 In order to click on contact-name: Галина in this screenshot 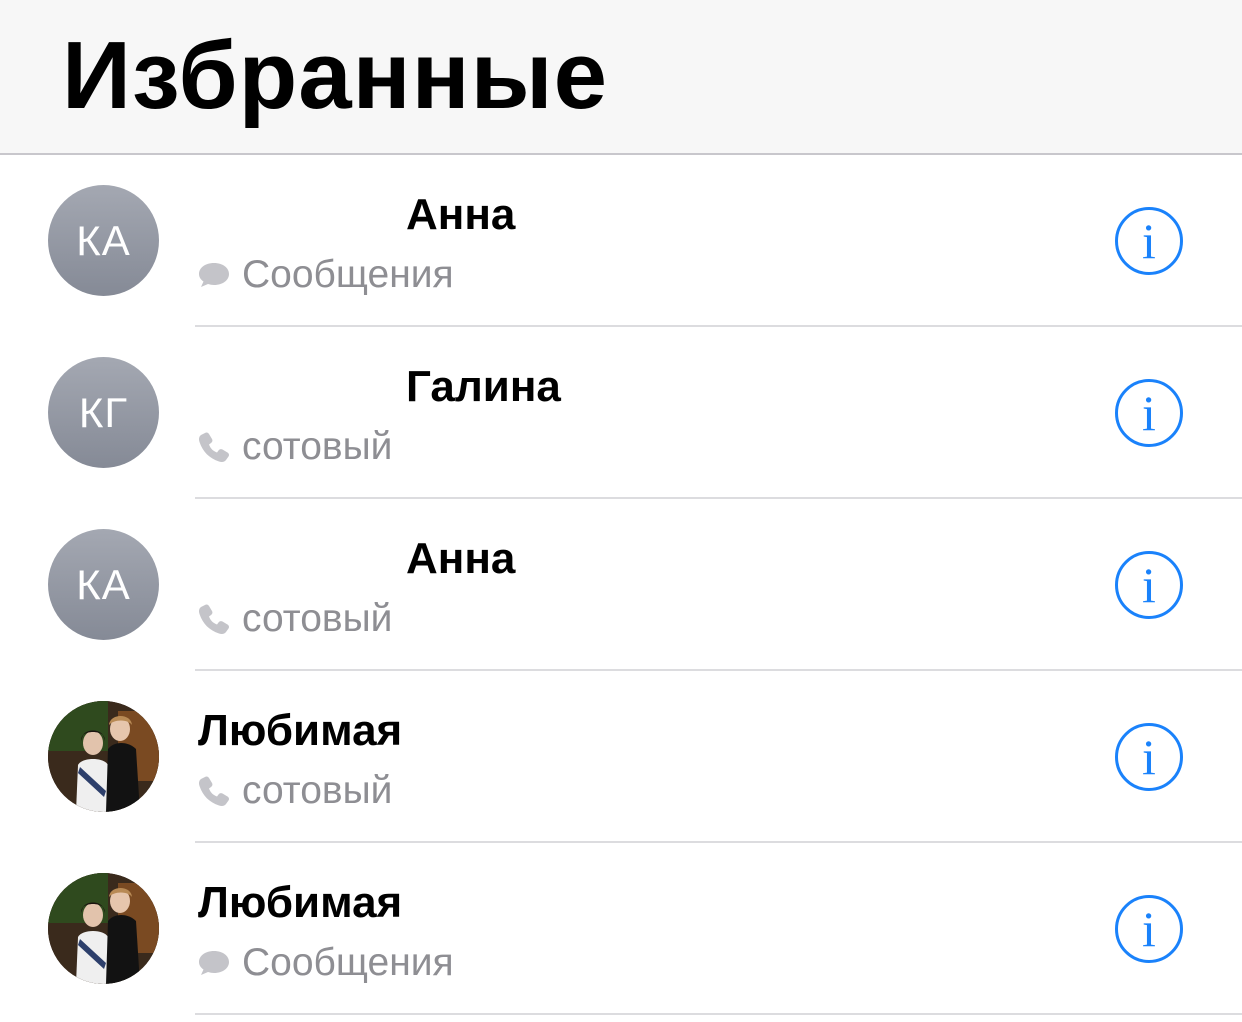, I will do `click(483, 386)`.